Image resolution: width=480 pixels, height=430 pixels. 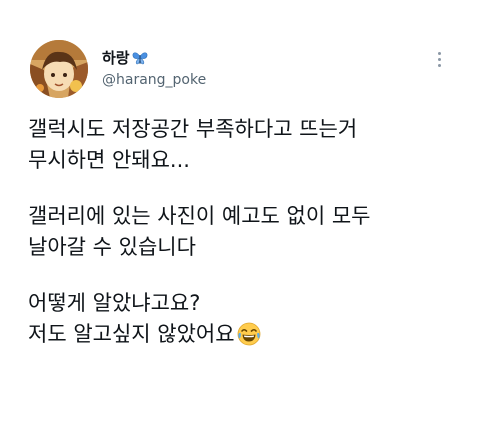 What do you see at coordinates (140, 57) in the screenshot?
I see `butterfly-icon` at bounding box center [140, 57].